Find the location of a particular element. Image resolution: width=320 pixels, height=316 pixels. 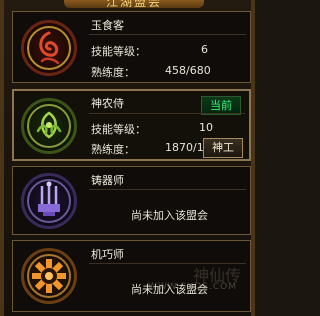

profession-name: 机巧师 is located at coordinates (107, 254).